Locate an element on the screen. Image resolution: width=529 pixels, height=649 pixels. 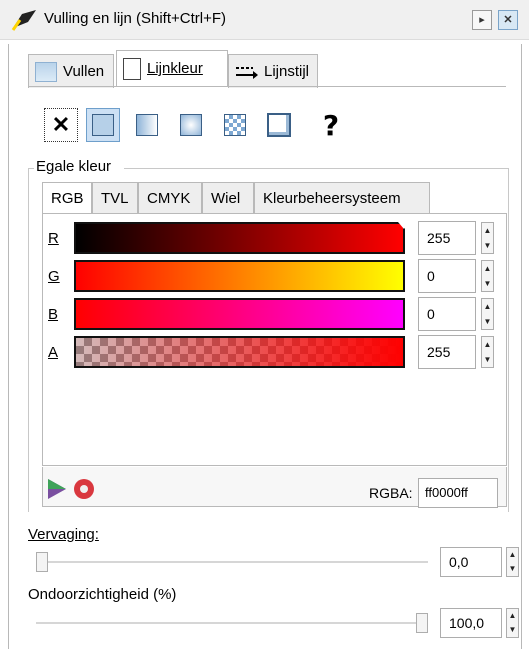
opacity-stepper: ▲ ▼ is located at coordinates (512, 623).